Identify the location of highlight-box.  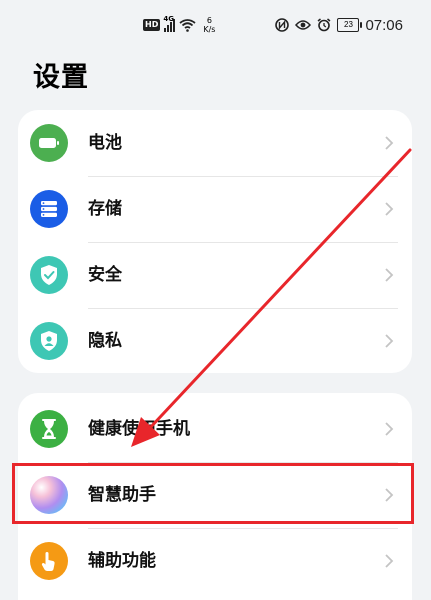
(213, 493).